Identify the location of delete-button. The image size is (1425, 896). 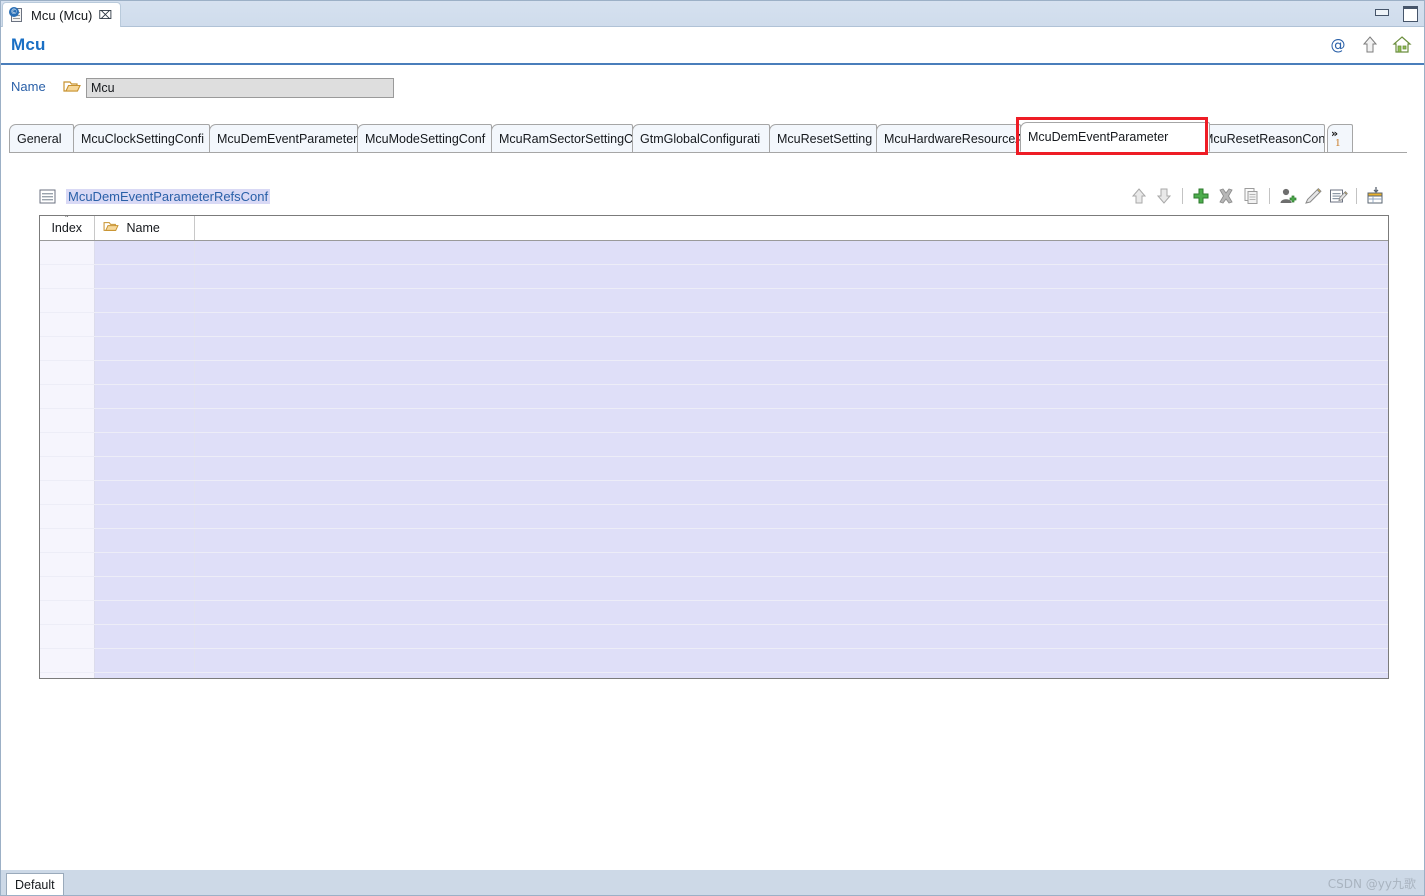
(1226, 196).